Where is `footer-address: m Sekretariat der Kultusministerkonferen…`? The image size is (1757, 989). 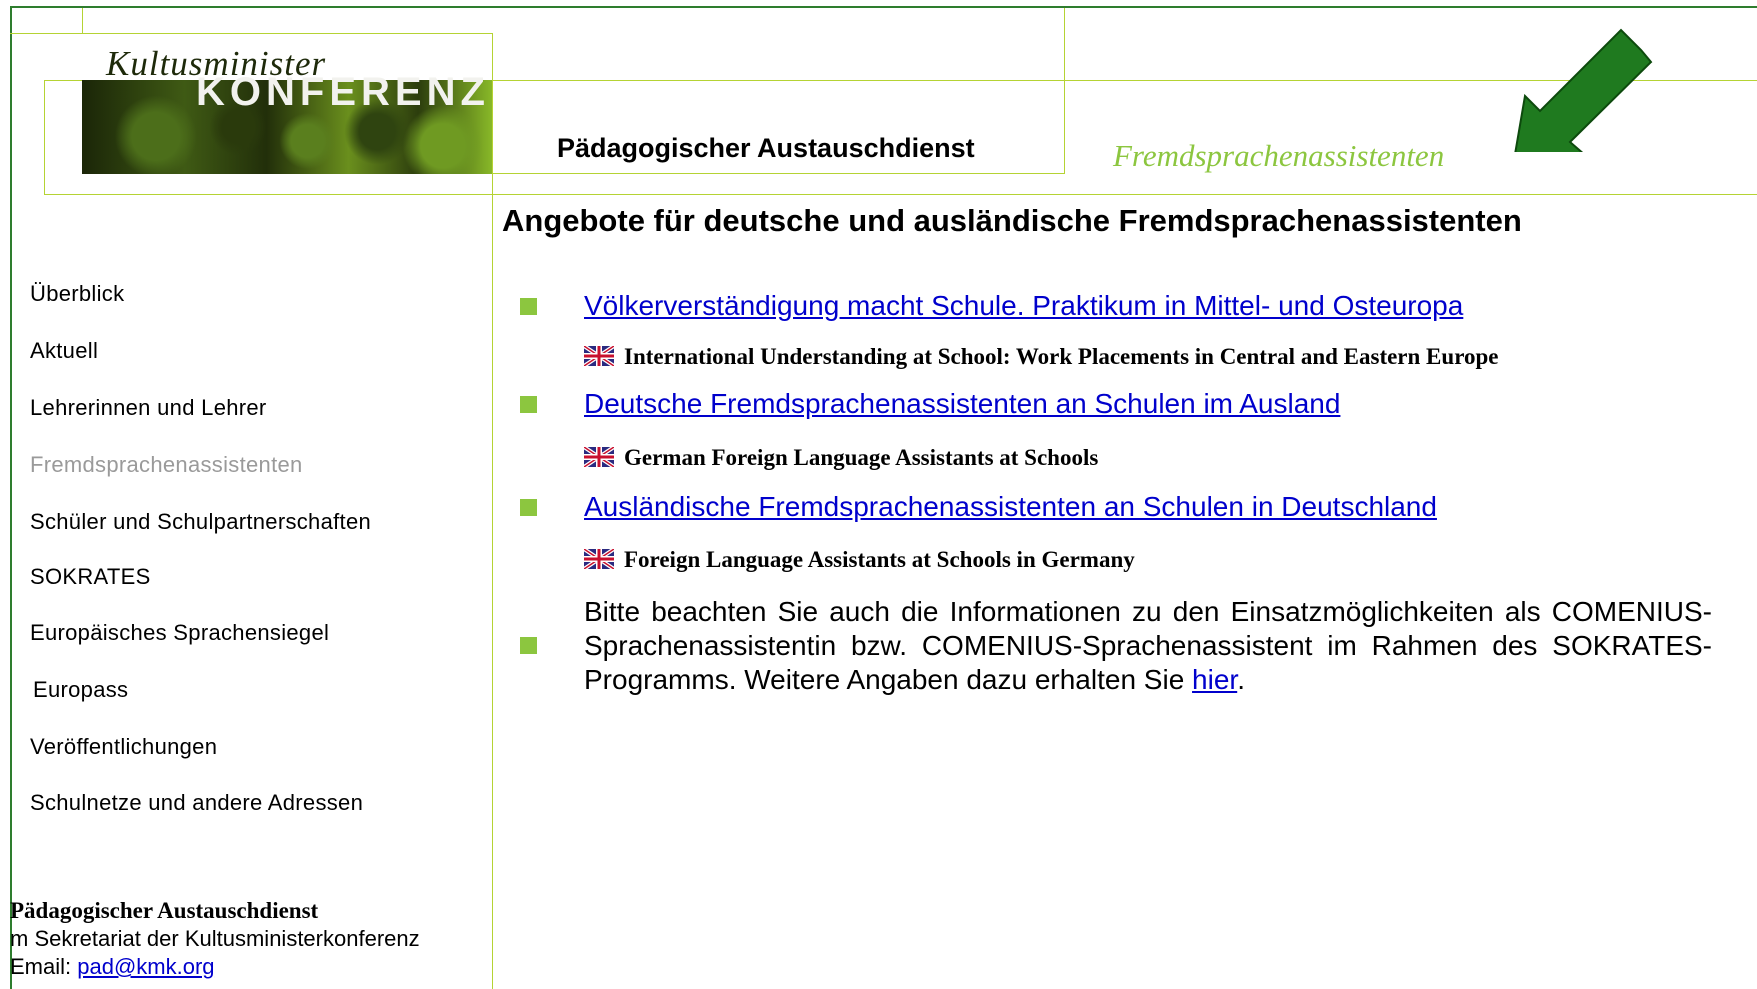 footer-address: m Sekretariat der Kultusministerkonferen… is located at coordinates (215, 938).